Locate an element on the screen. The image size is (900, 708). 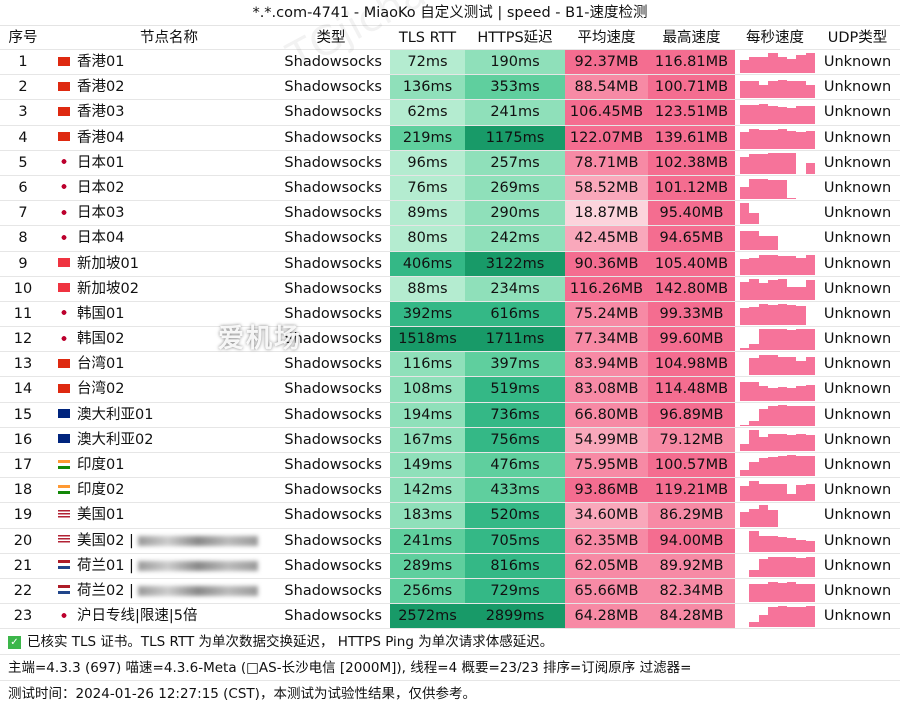
https-latency: 756ms is located at coordinates (515, 439).